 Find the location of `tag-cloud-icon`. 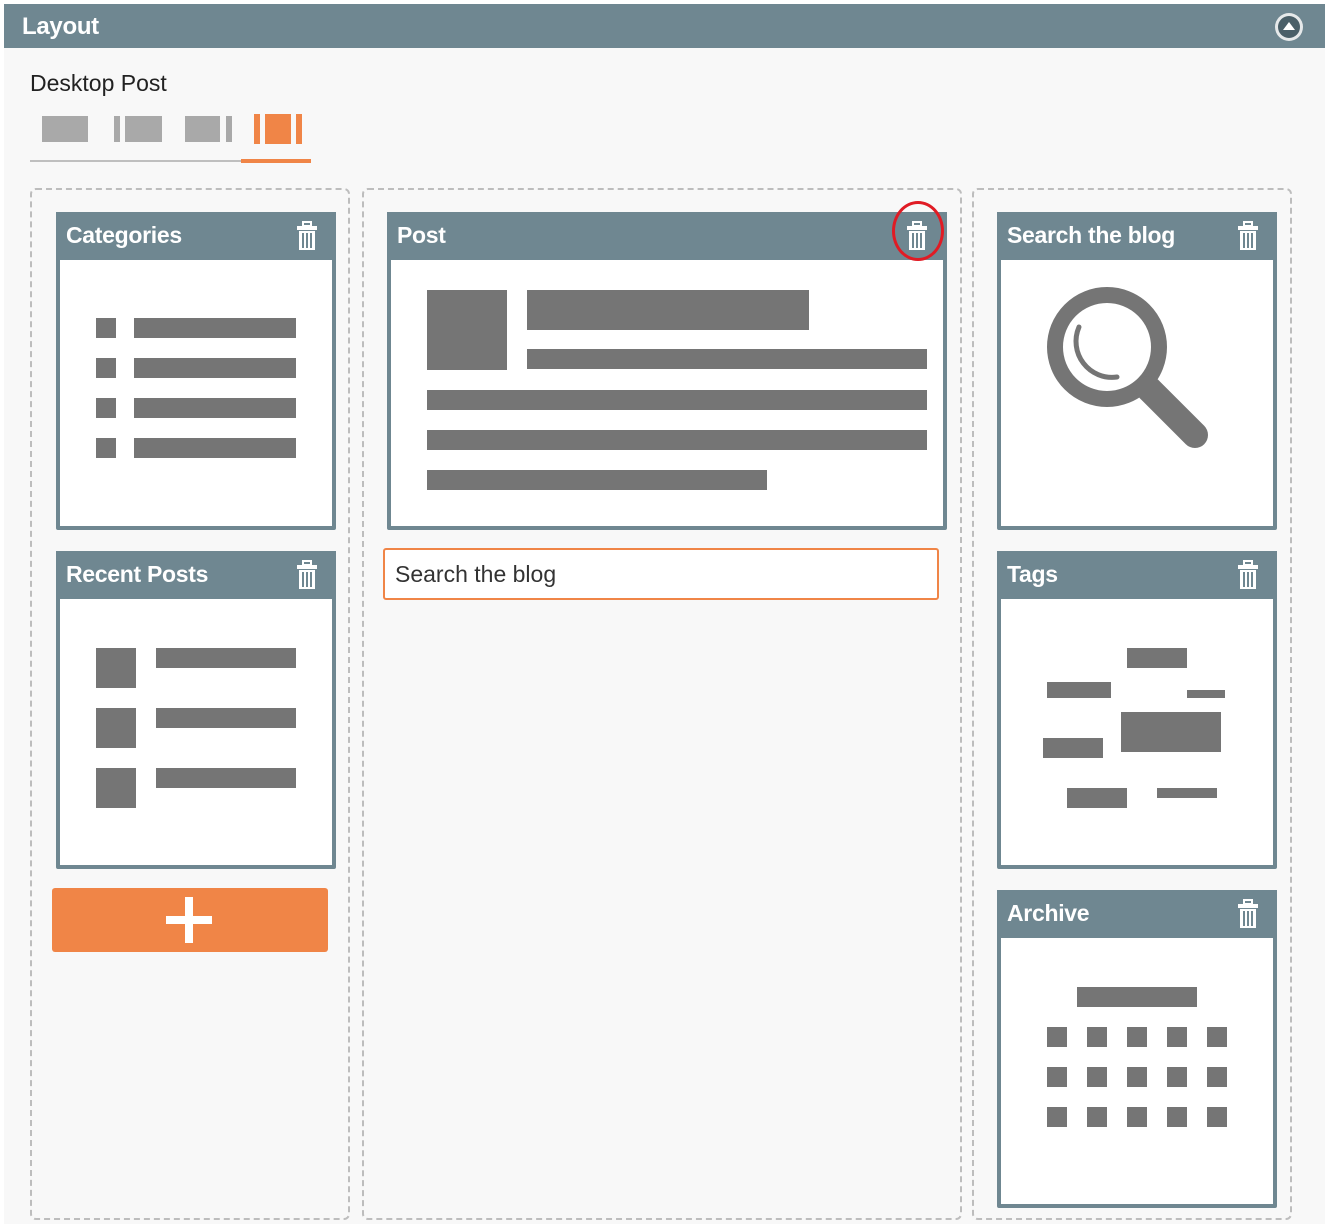

tag-cloud-icon is located at coordinates (1134, 728).